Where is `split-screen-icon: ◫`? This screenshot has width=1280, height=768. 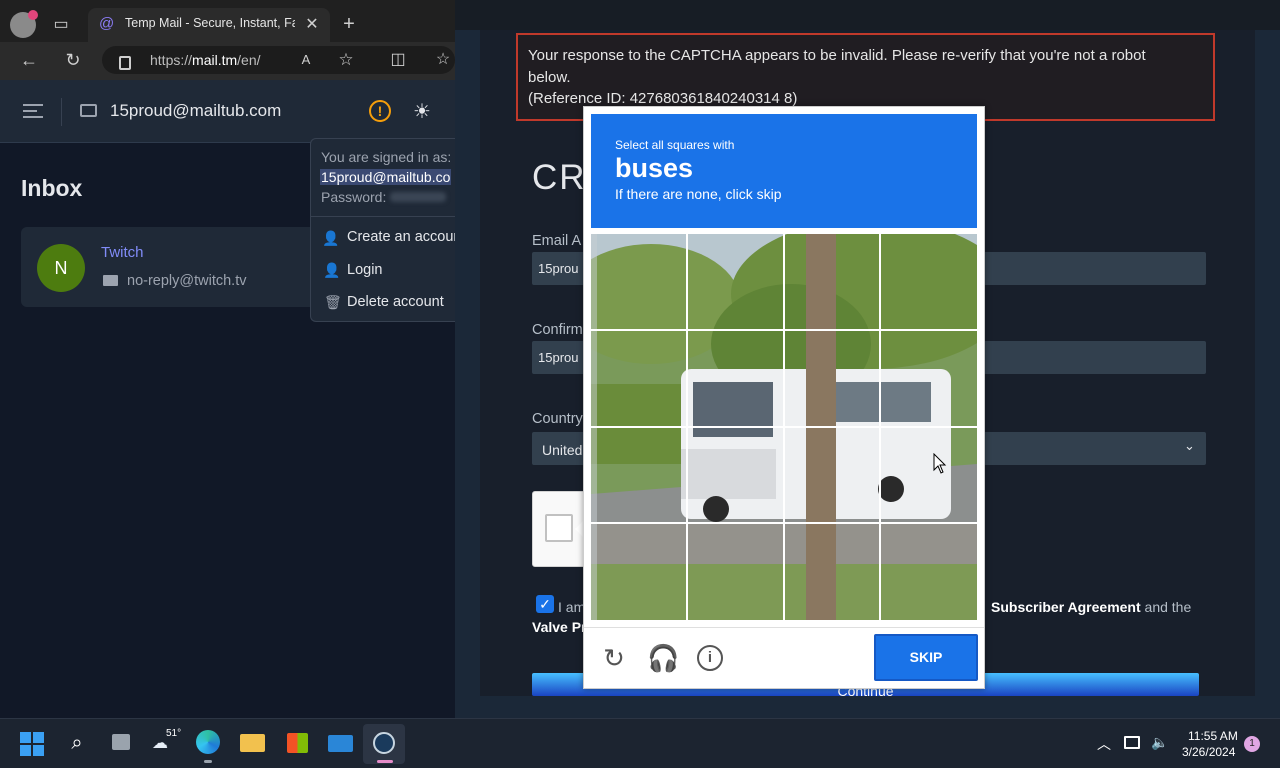
split-screen-icon: ◫ is located at coordinates (398, 60).